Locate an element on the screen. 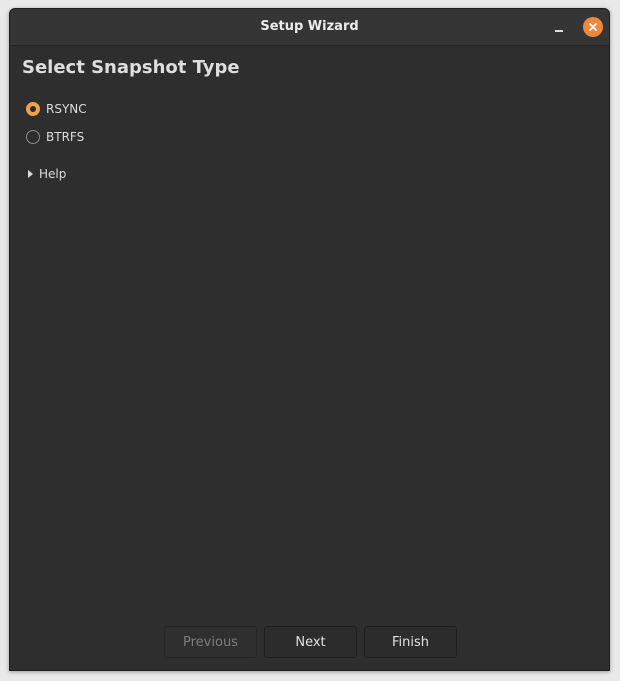 Image resolution: width=620 pixels, height=681 pixels. radio-option-btrfs: BTRFS is located at coordinates (55, 137).